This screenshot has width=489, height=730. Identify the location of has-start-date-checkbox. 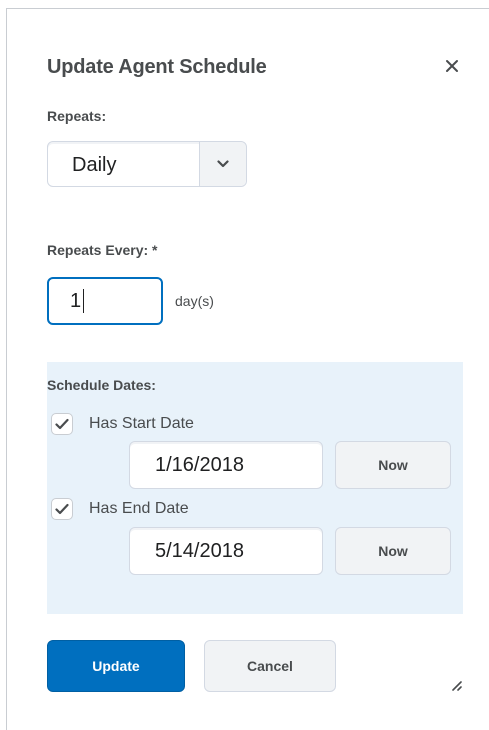
(62, 424).